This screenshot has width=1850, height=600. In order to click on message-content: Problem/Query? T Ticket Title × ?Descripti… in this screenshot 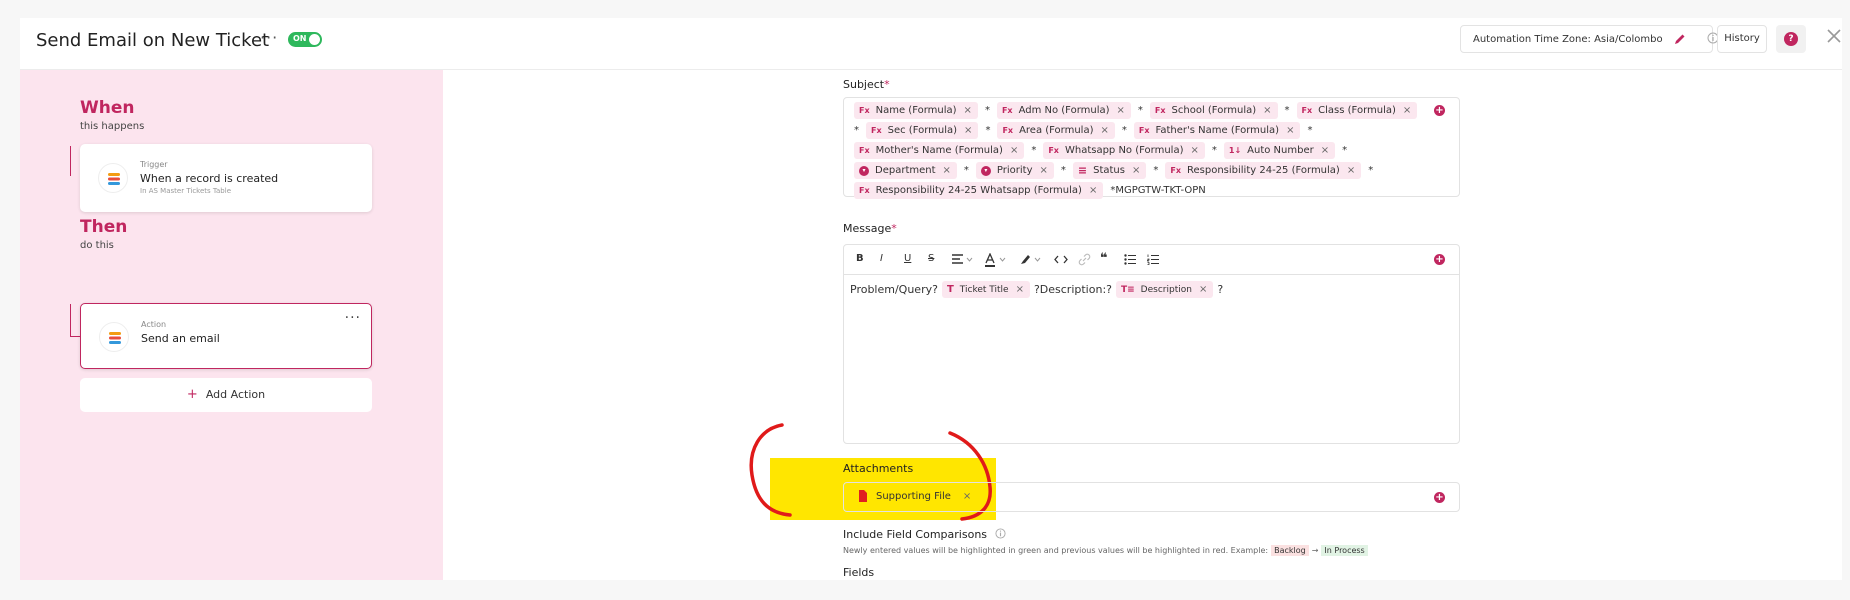, I will do `click(1036, 289)`.